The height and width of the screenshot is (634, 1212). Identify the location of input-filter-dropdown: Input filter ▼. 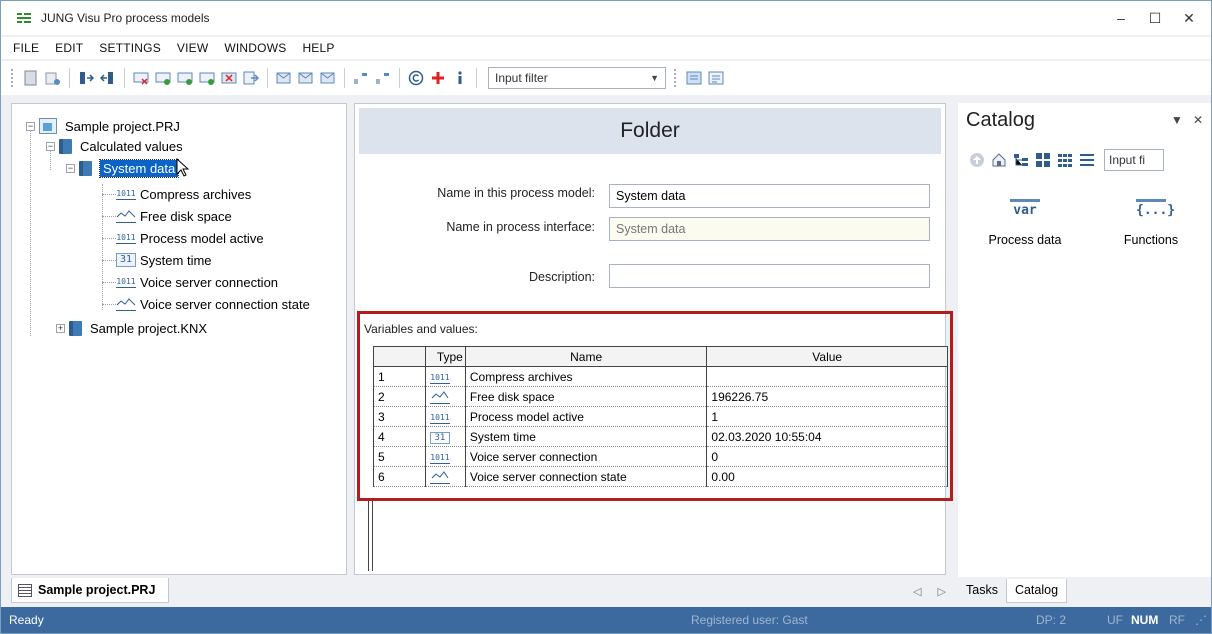
(577, 78).